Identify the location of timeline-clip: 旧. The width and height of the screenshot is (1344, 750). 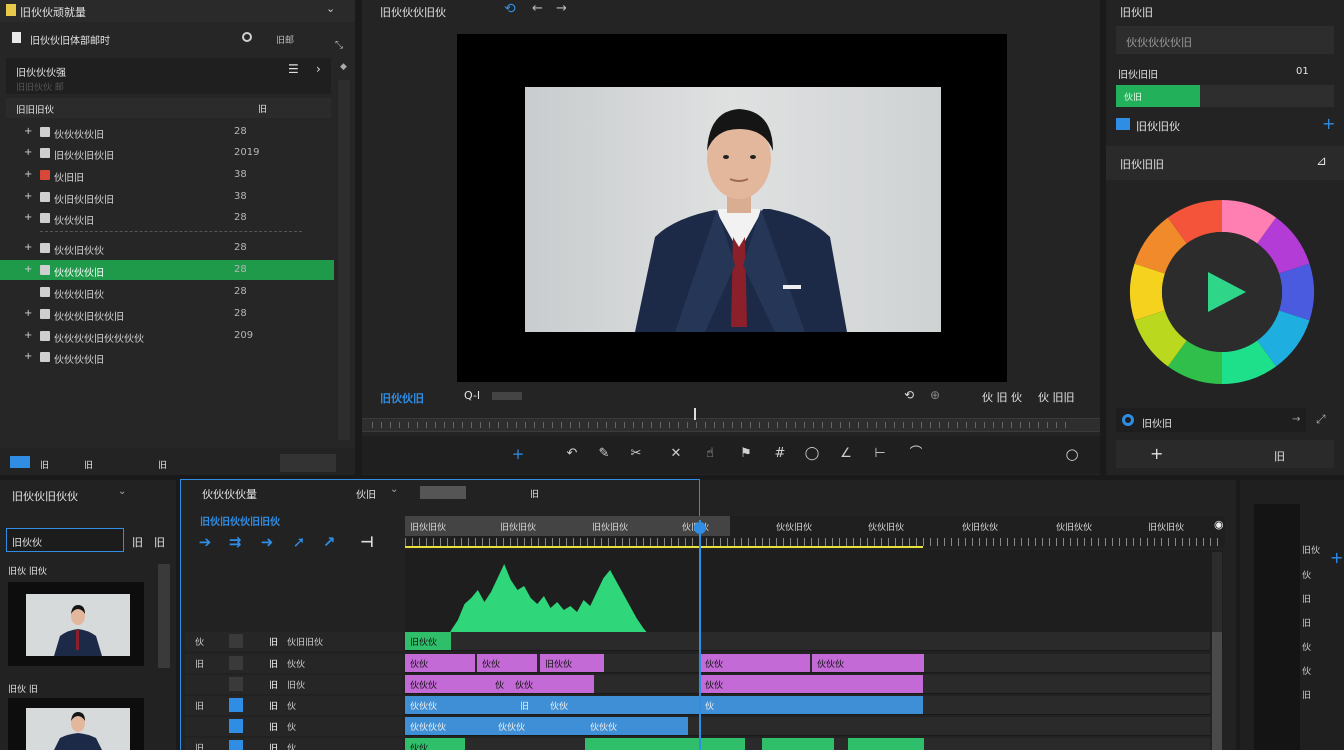
(530, 705).